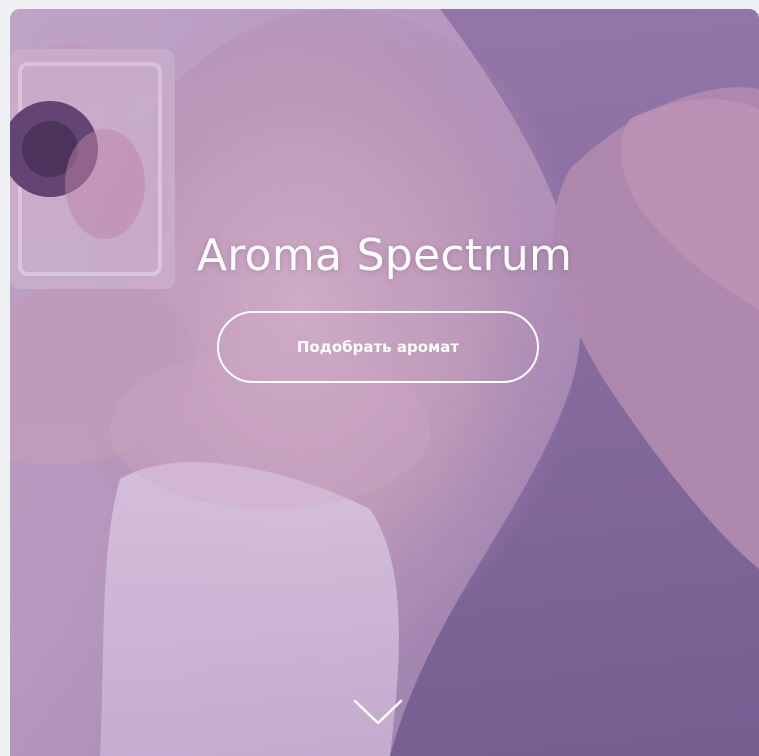  Describe the element at coordinates (384, 256) in the screenshot. I see `hero-title: Aroma Spectrum` at that location.